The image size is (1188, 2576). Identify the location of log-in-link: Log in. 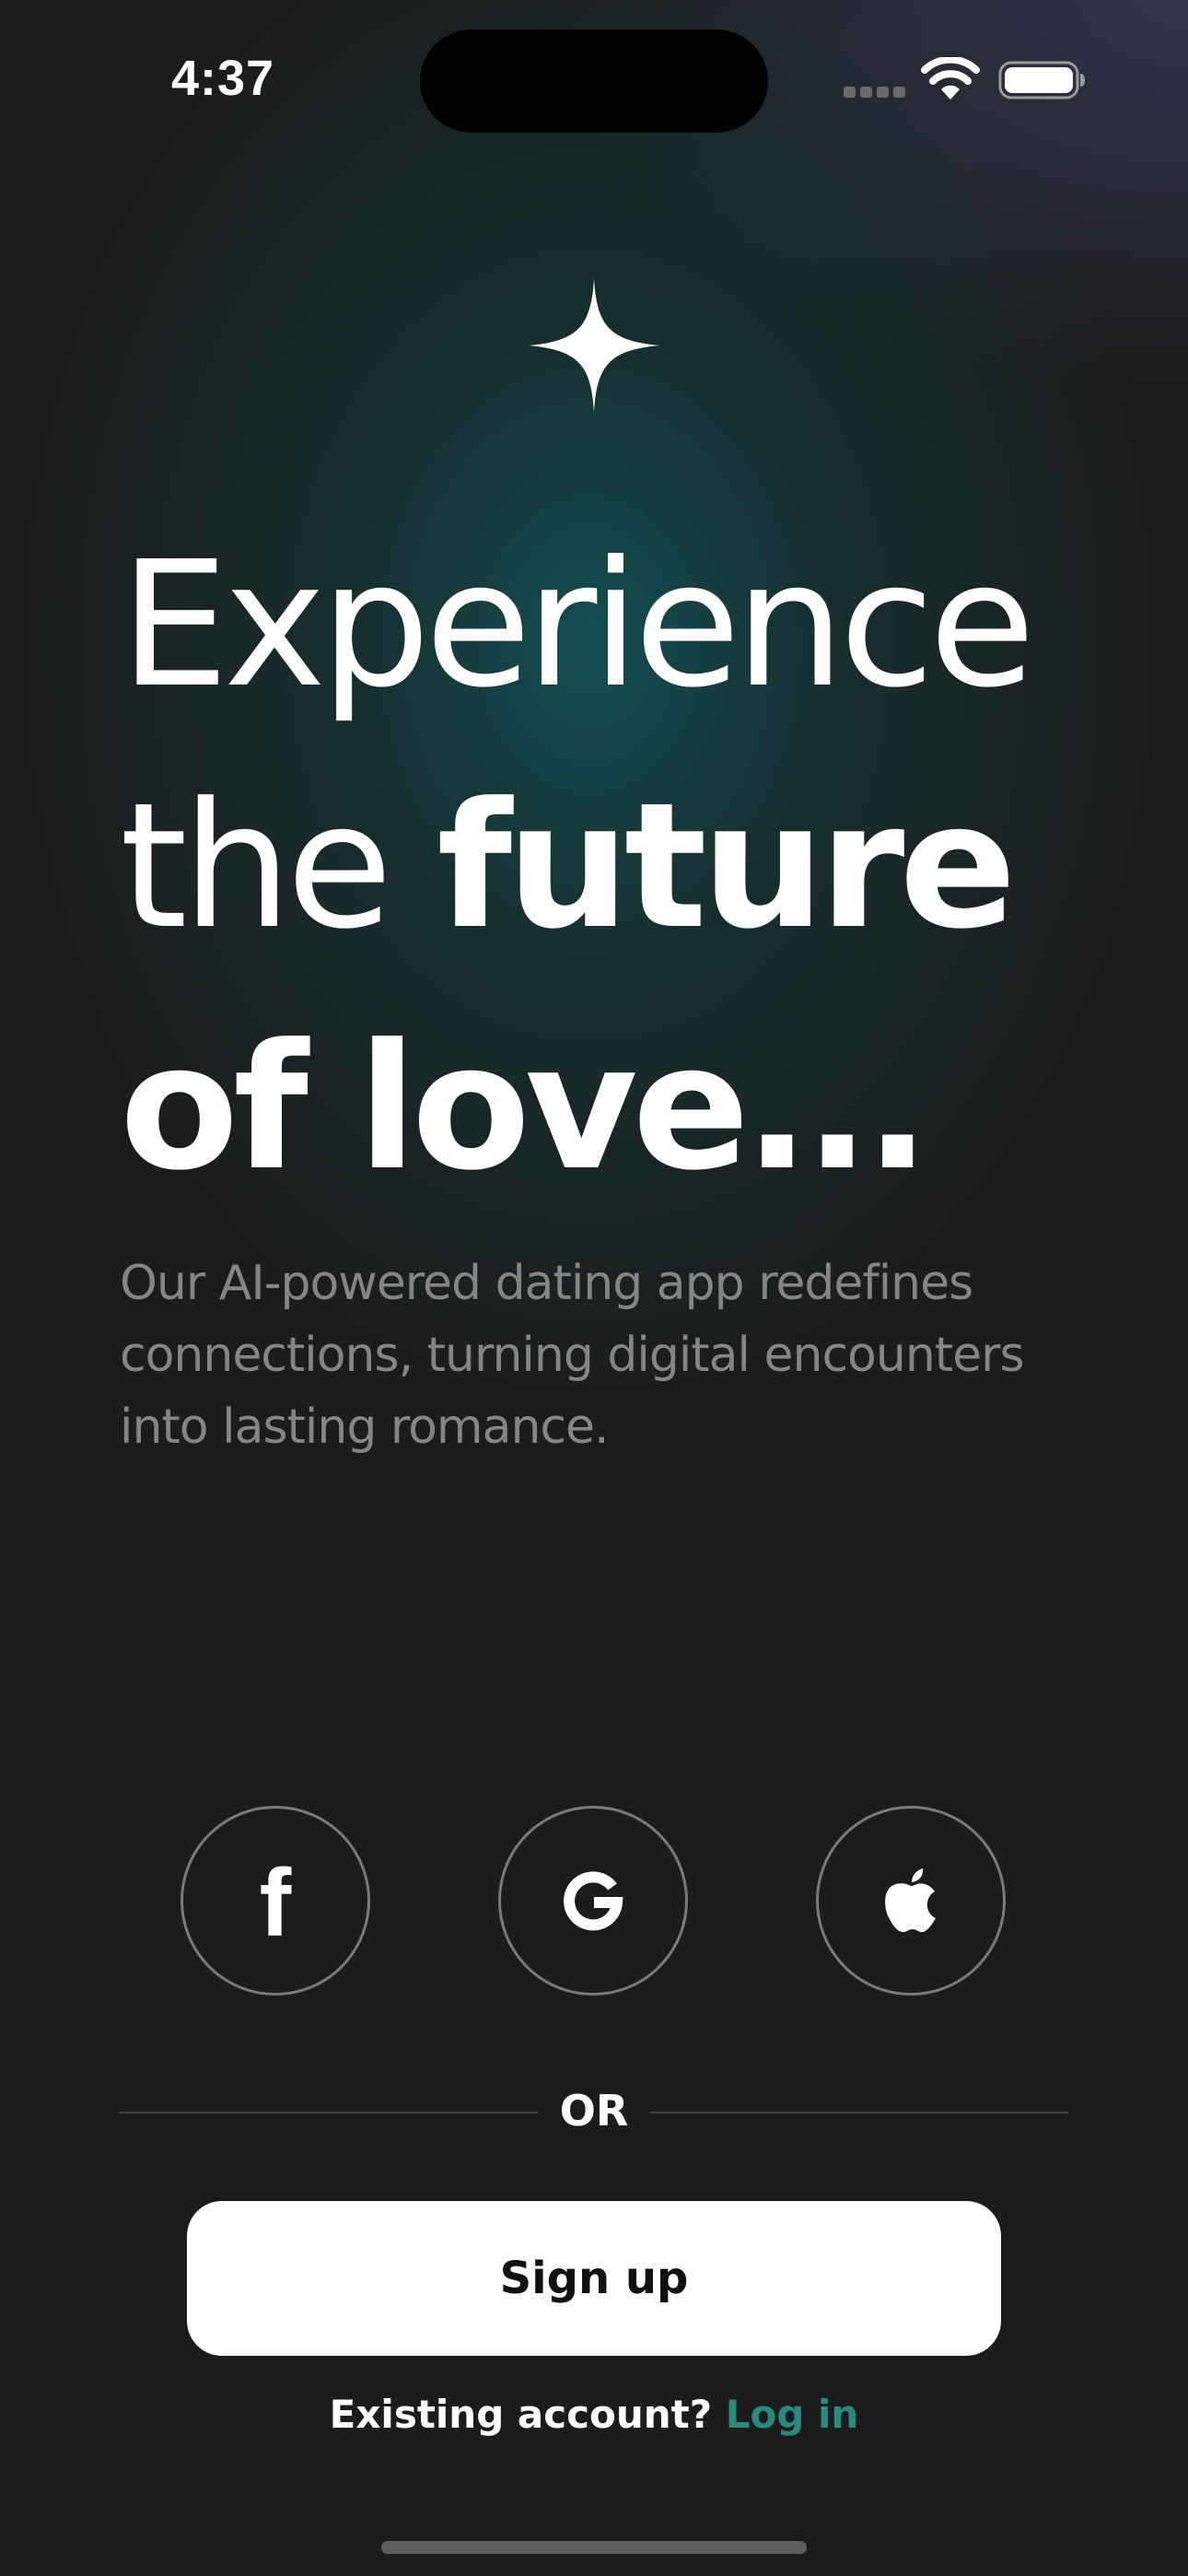
(792, 2414).